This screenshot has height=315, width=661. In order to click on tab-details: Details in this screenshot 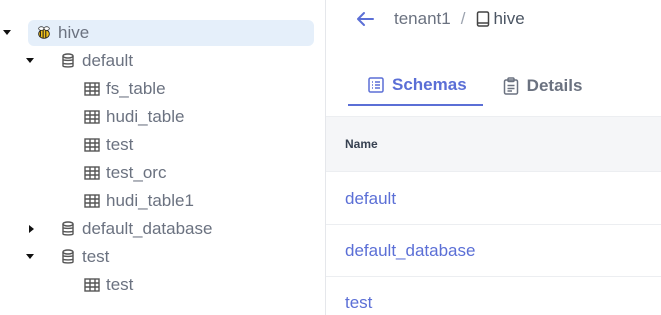, I will do `click(541, 86)`.